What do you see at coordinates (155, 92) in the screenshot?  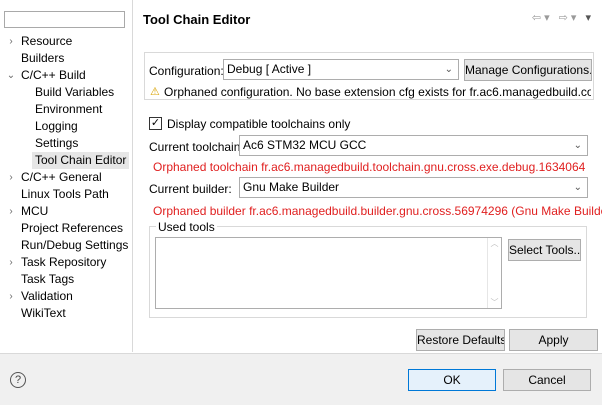 I see `warning-icon: ⚠` at bounding box center [155, 92].